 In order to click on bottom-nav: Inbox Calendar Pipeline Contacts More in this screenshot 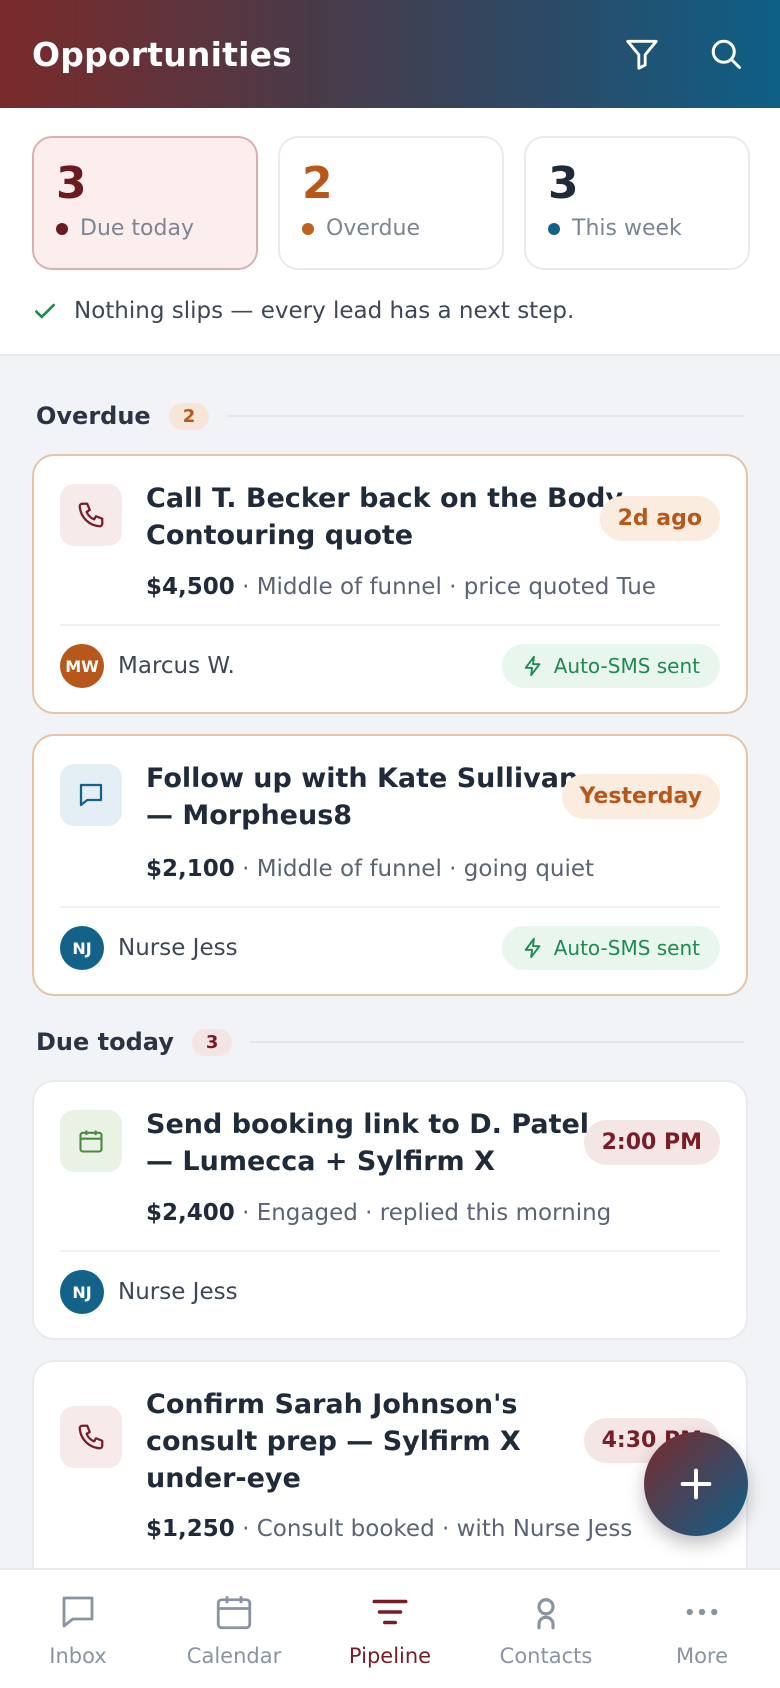, I will do `click(390, 1628)`.